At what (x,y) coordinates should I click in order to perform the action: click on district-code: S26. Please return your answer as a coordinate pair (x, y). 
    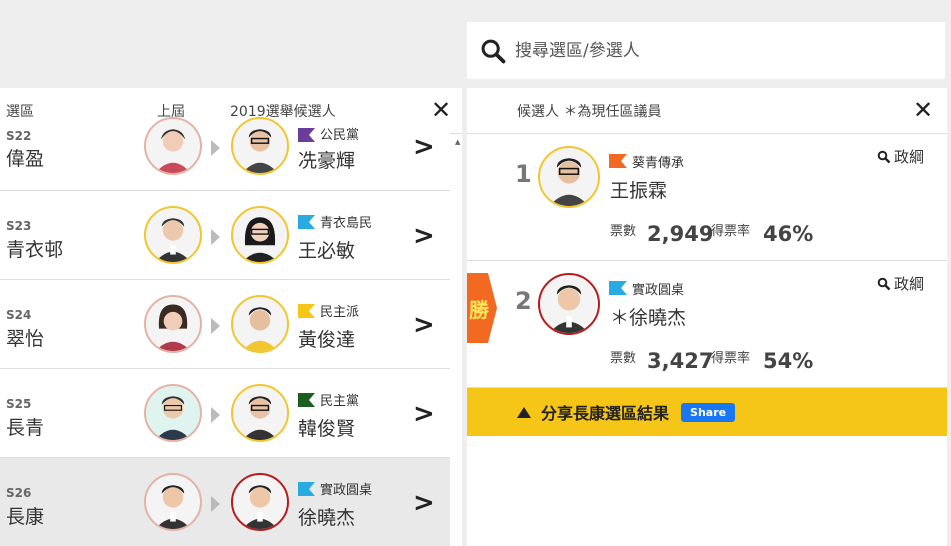
    Looking at the image, I should click on (19, 493).